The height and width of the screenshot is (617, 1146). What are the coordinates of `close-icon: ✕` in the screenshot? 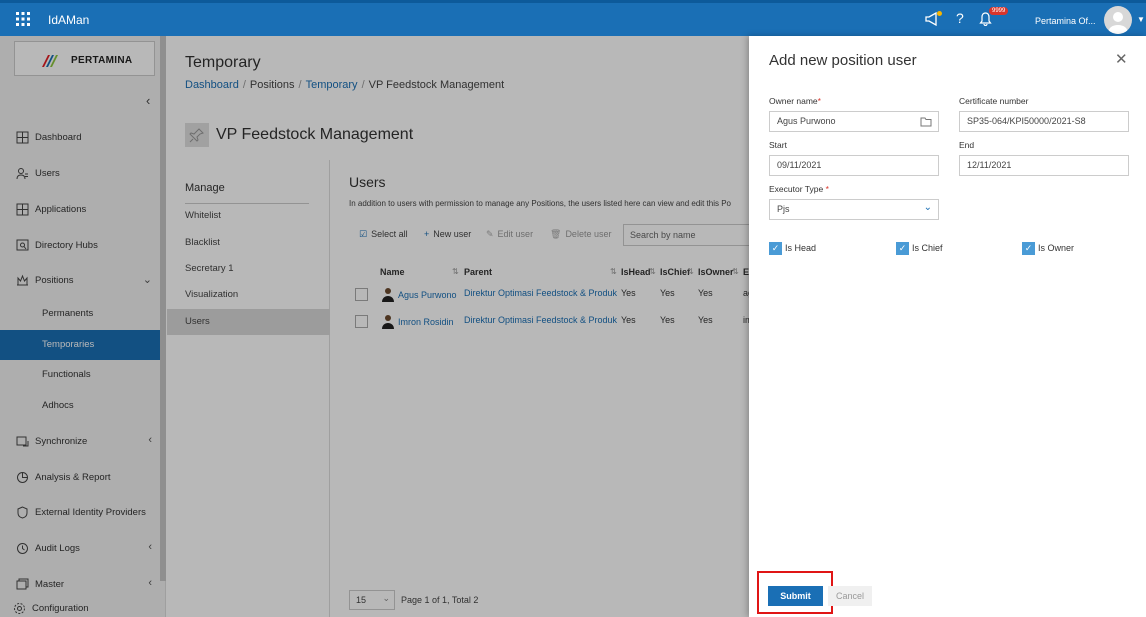 It's located at (1121, 59).